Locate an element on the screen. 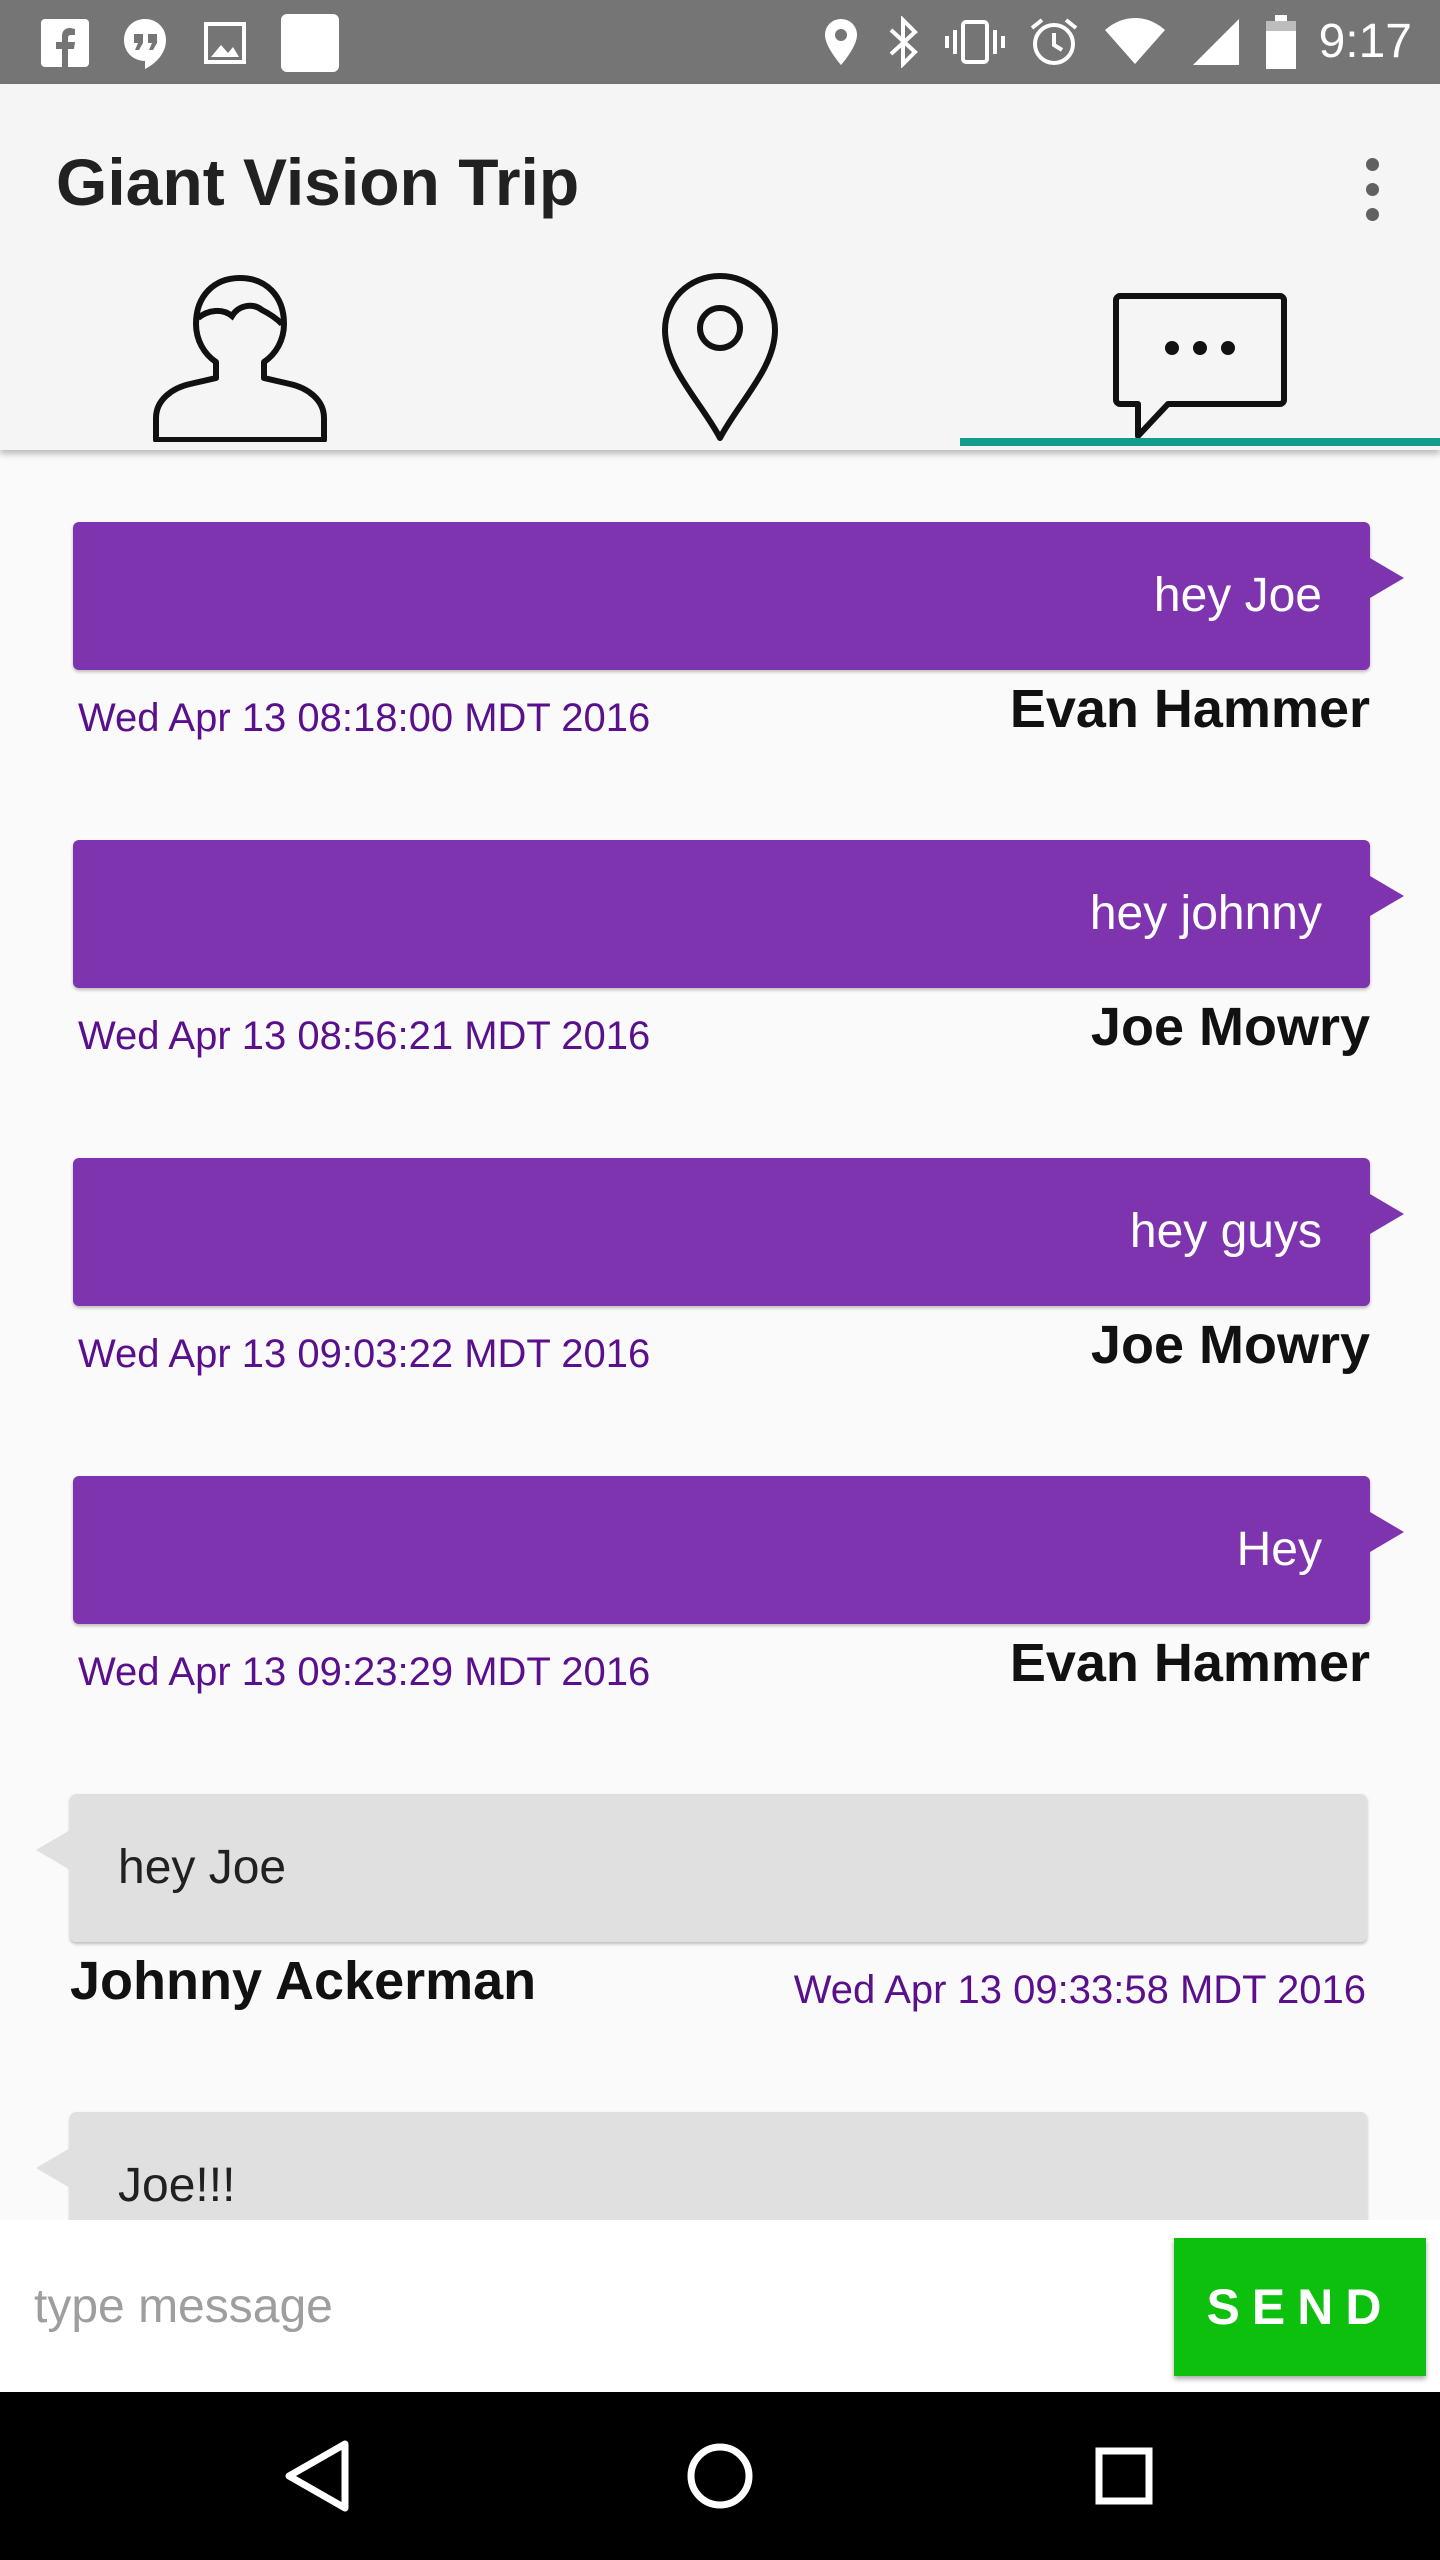  vibrate-icon is located at coordinates (974, 42).